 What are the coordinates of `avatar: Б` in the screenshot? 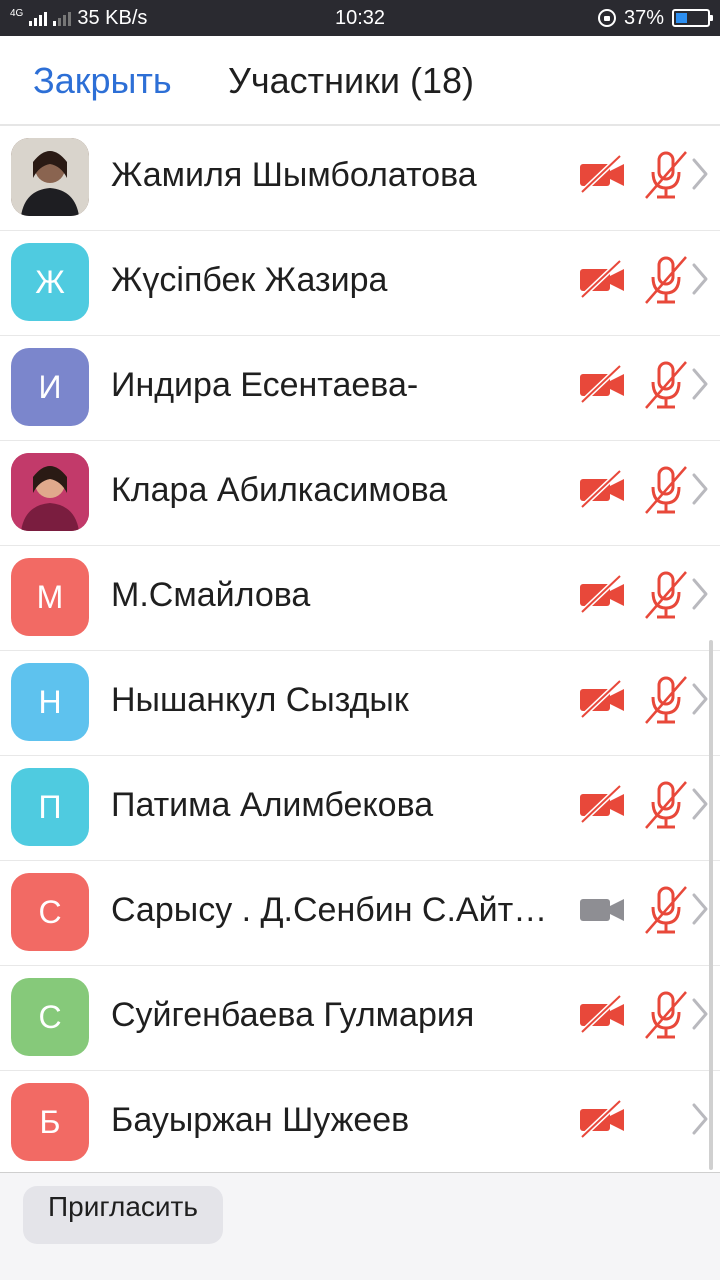 It's located at (50, 1122).